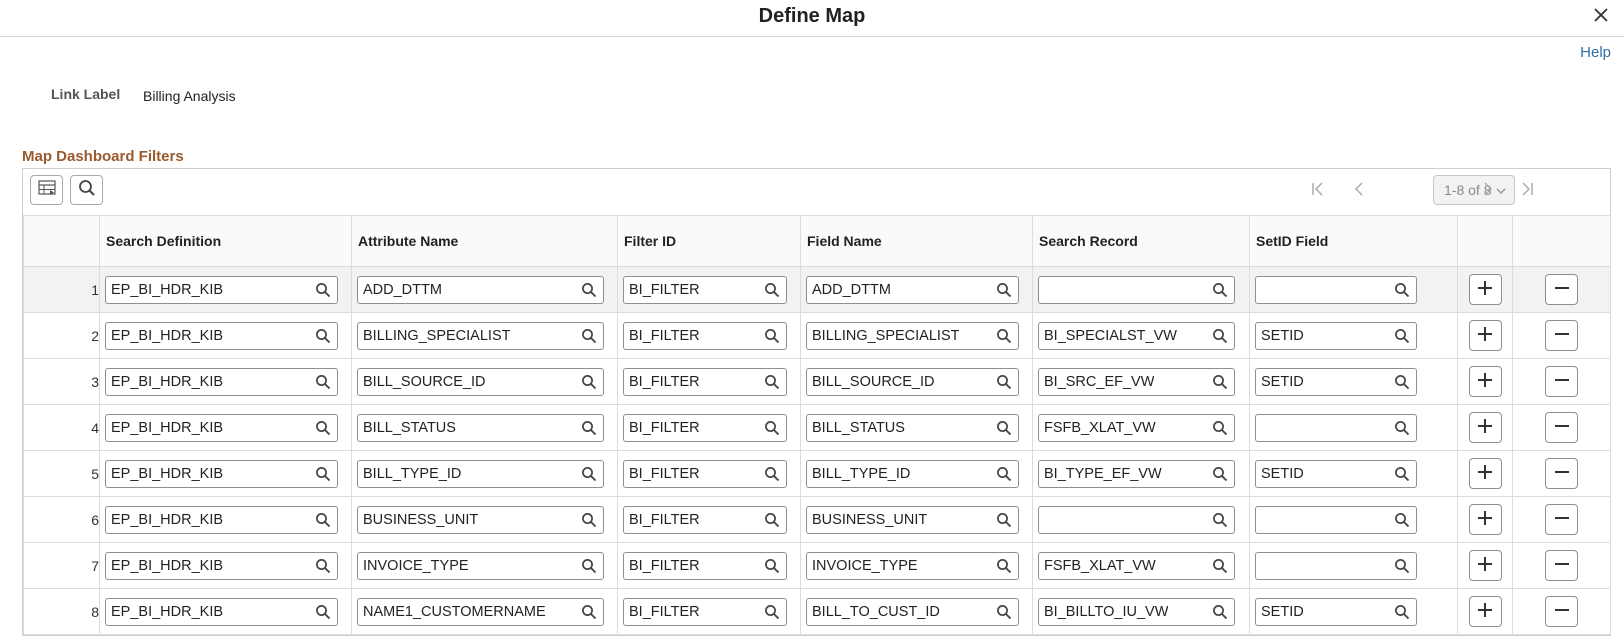 The height and width of the screenshot is (644, 1624). I want to click on last-page-button, so click(1527, 191).